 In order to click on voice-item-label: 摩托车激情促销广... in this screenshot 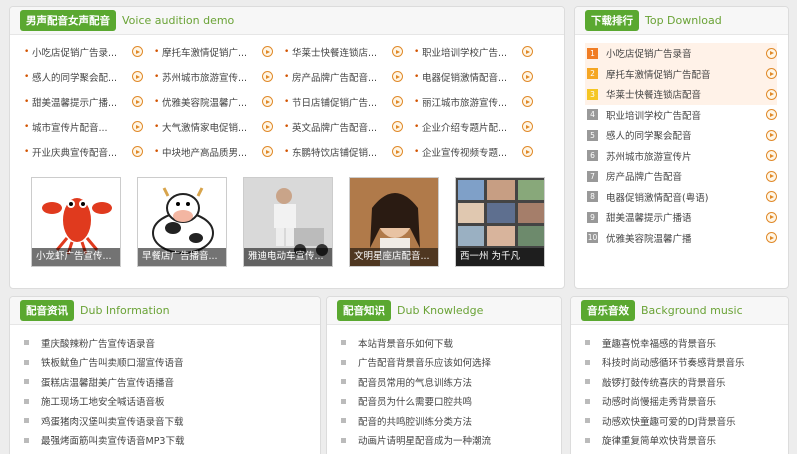, I will do `click(210, 52)`.